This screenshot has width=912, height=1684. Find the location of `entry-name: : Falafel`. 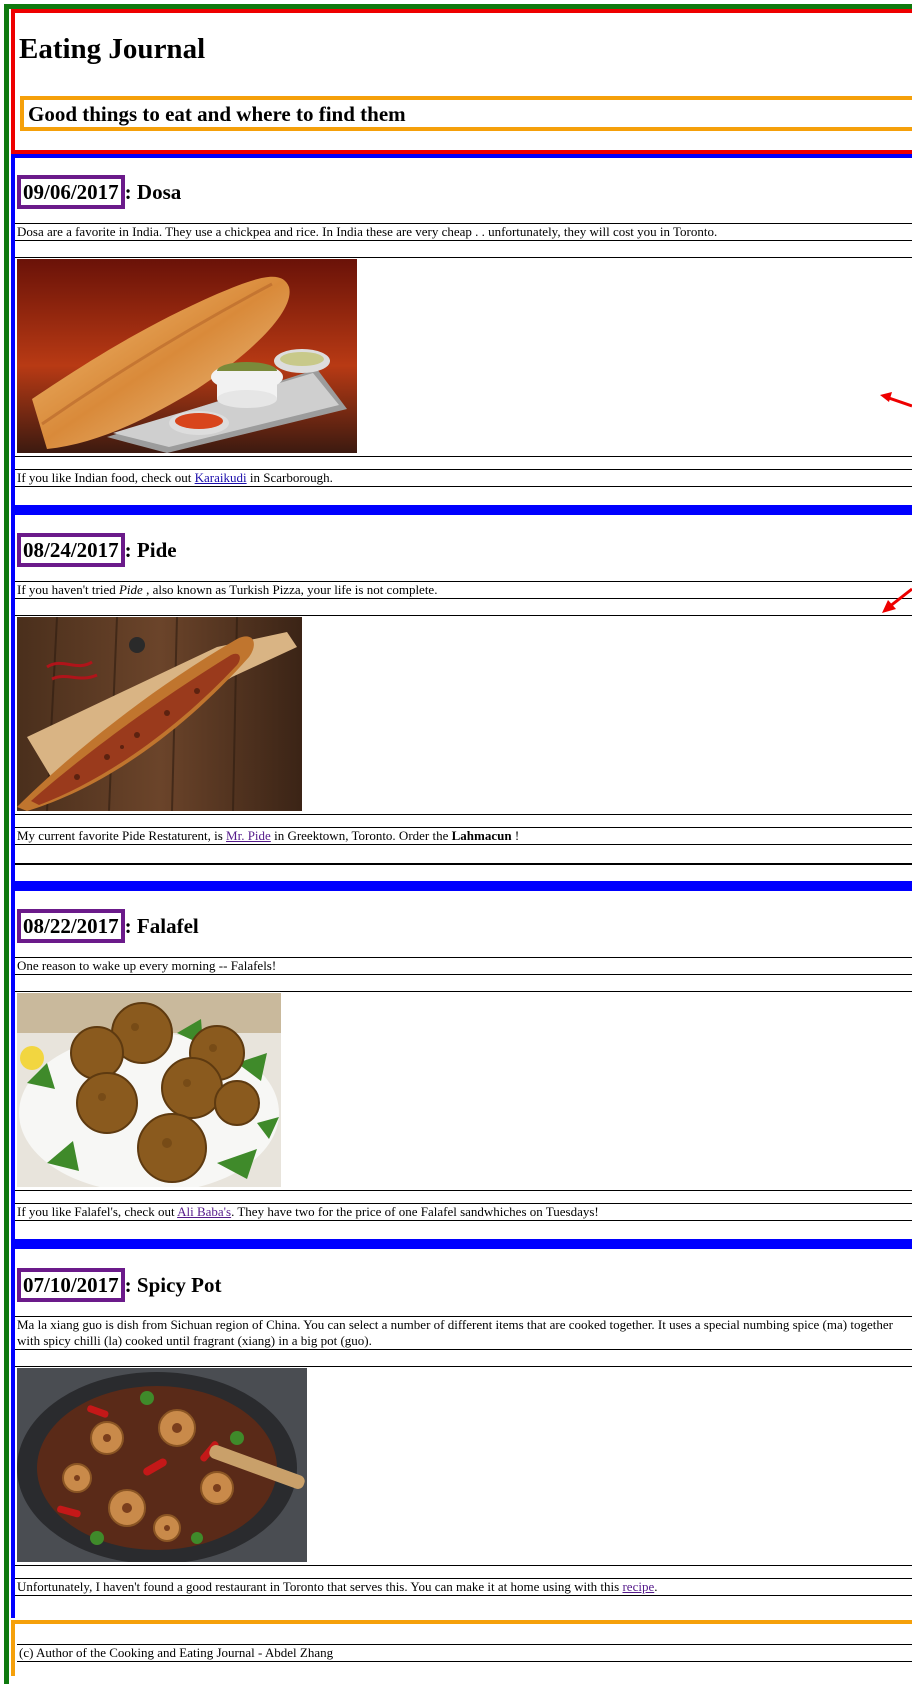

entry-name: : Falafel is located at coordinates (161, 926).